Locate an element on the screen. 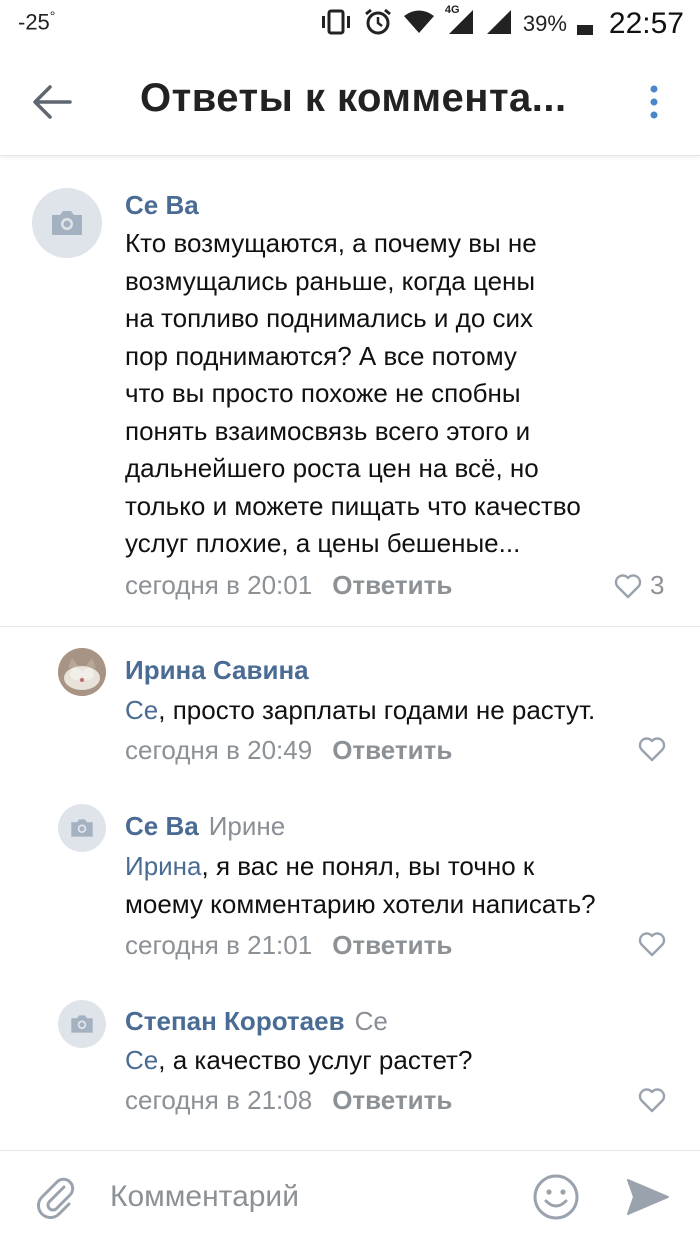  comment-text: Се, а качество услуг растет? is located at coordinates (405, 1061).